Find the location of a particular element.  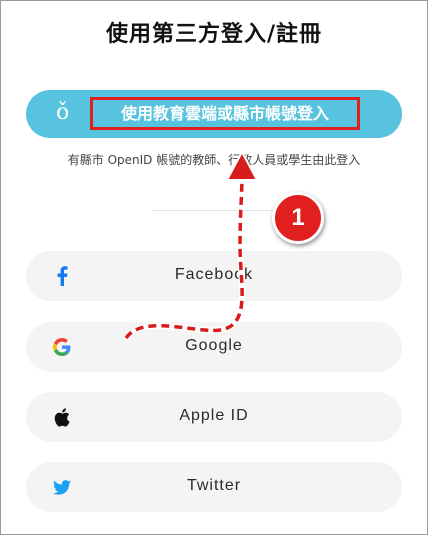

twitter-login-button: Twitter is located at coordinates (214, 487).